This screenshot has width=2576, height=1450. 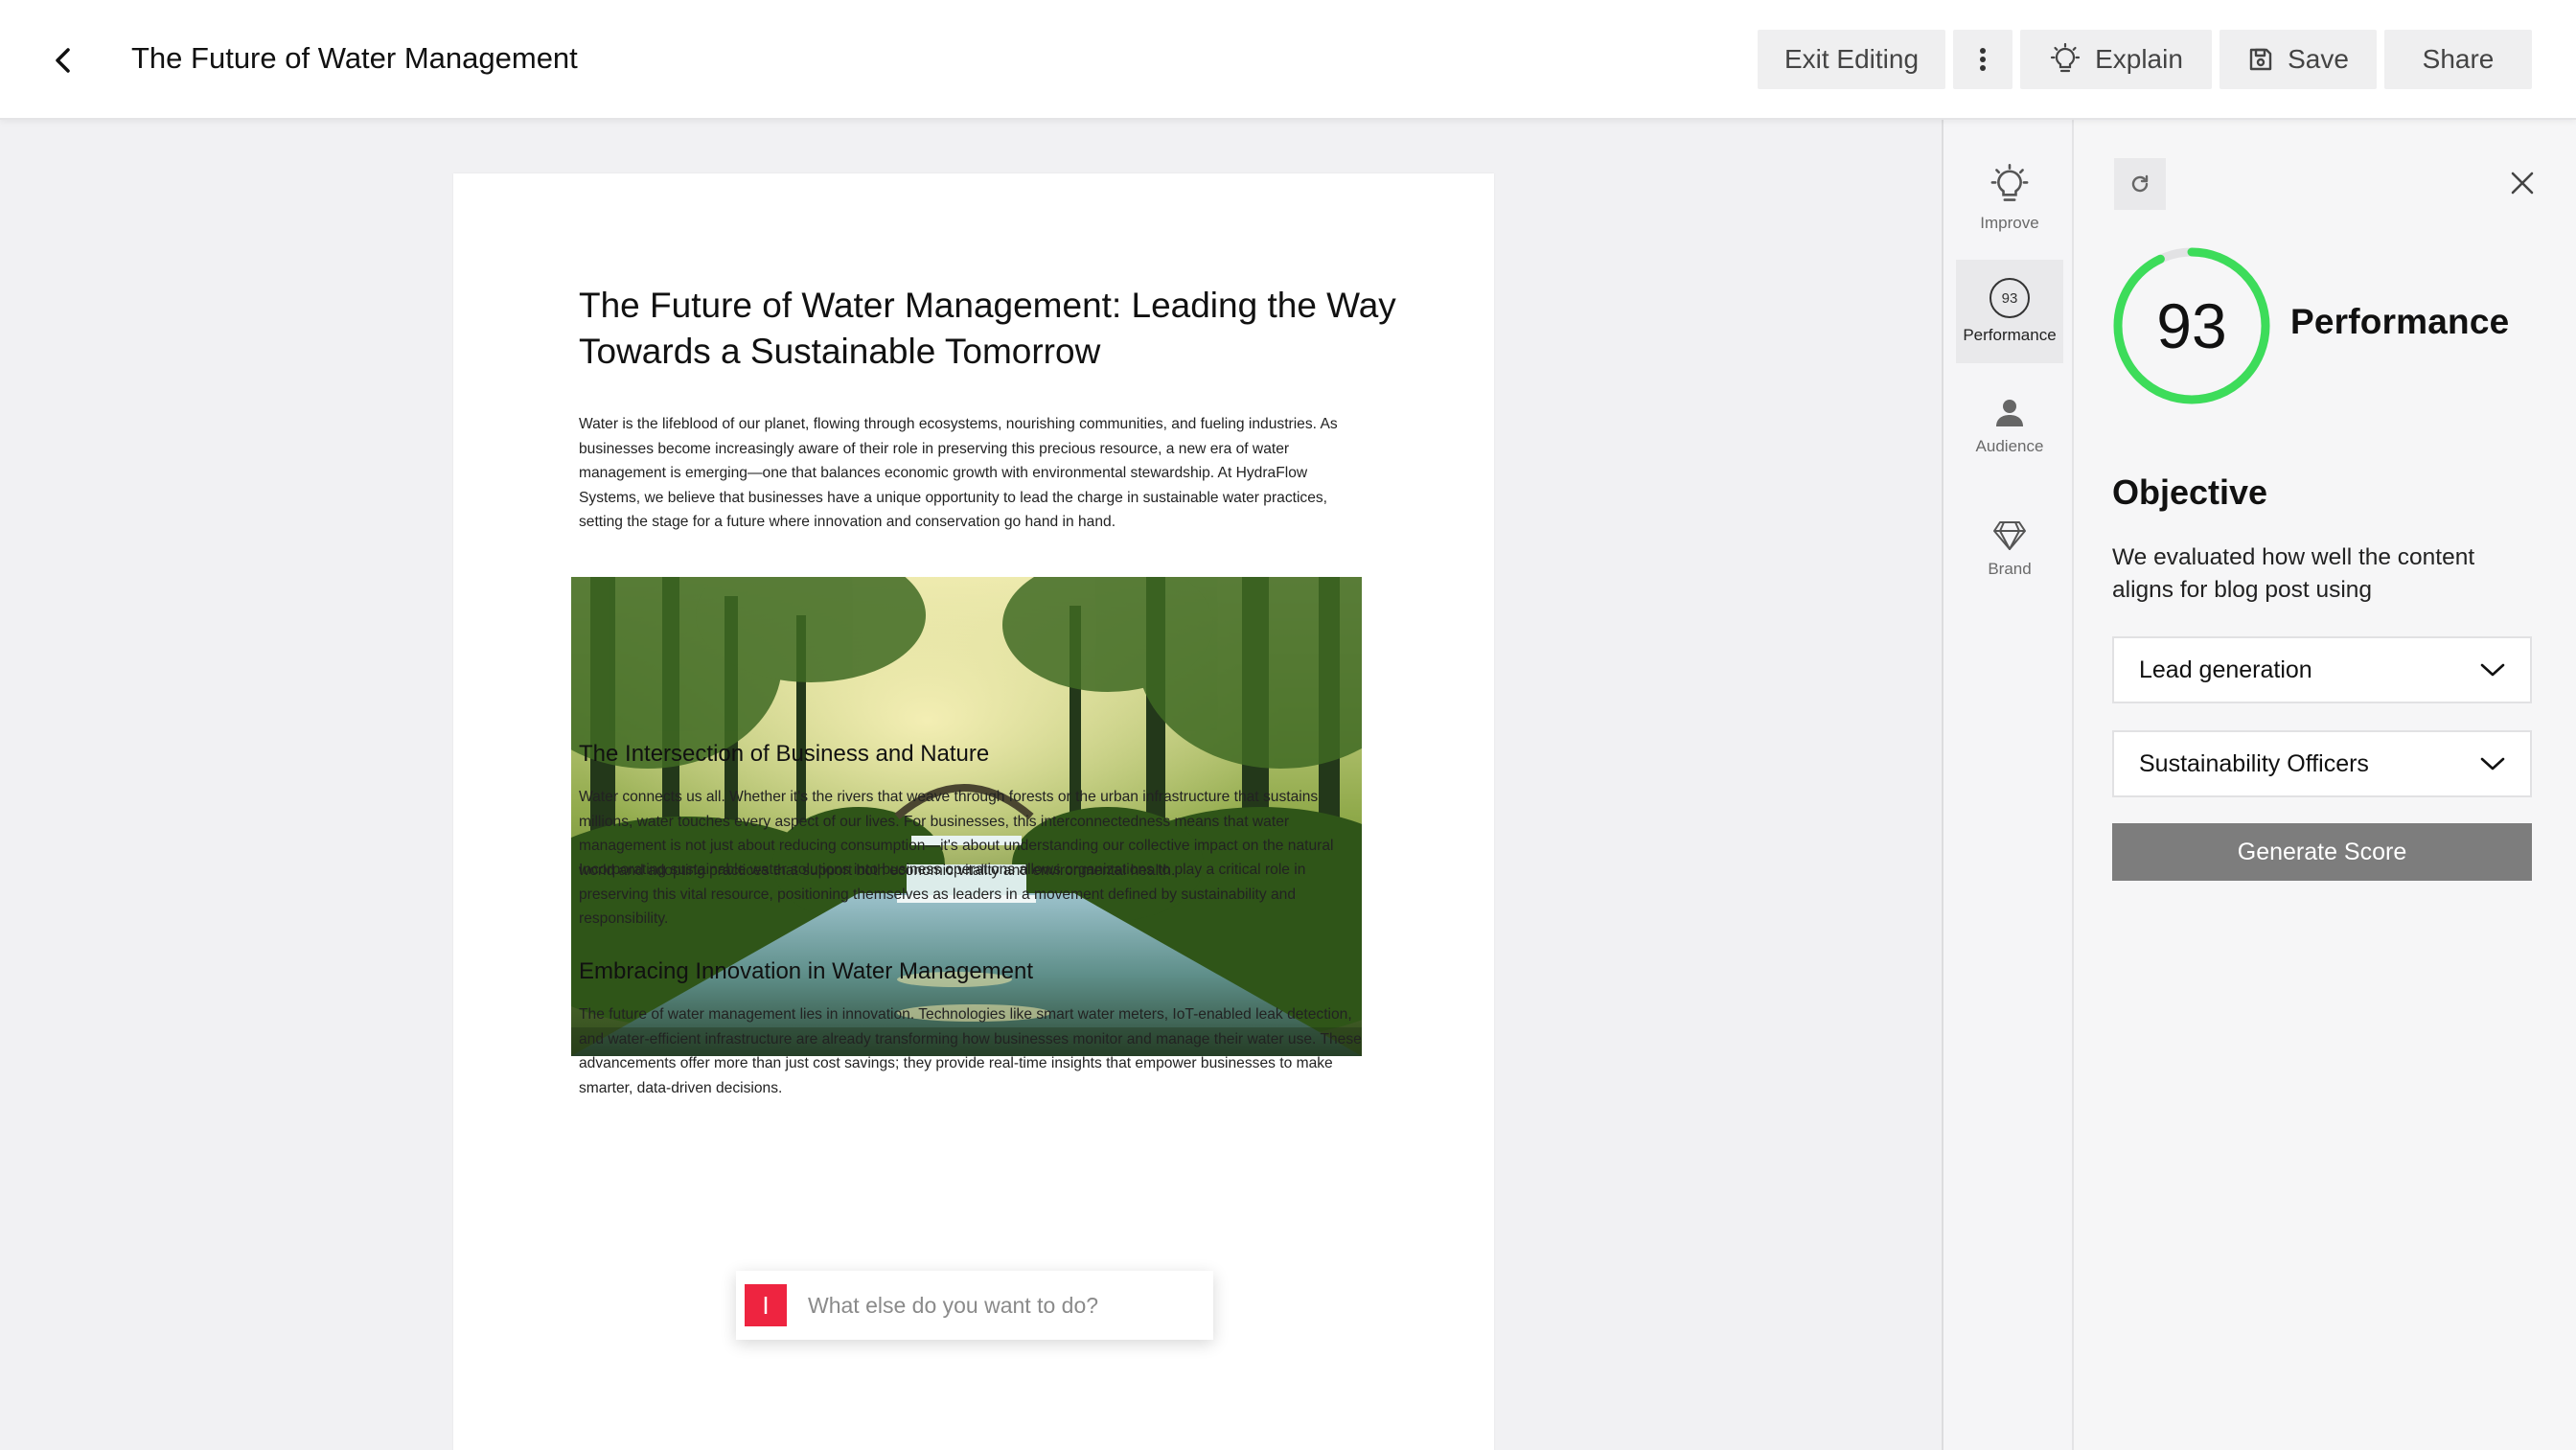 What do you see at coordinates (2260, 59) in the screenshot?
I see `save-icon` at bounding box center [2260, 59].